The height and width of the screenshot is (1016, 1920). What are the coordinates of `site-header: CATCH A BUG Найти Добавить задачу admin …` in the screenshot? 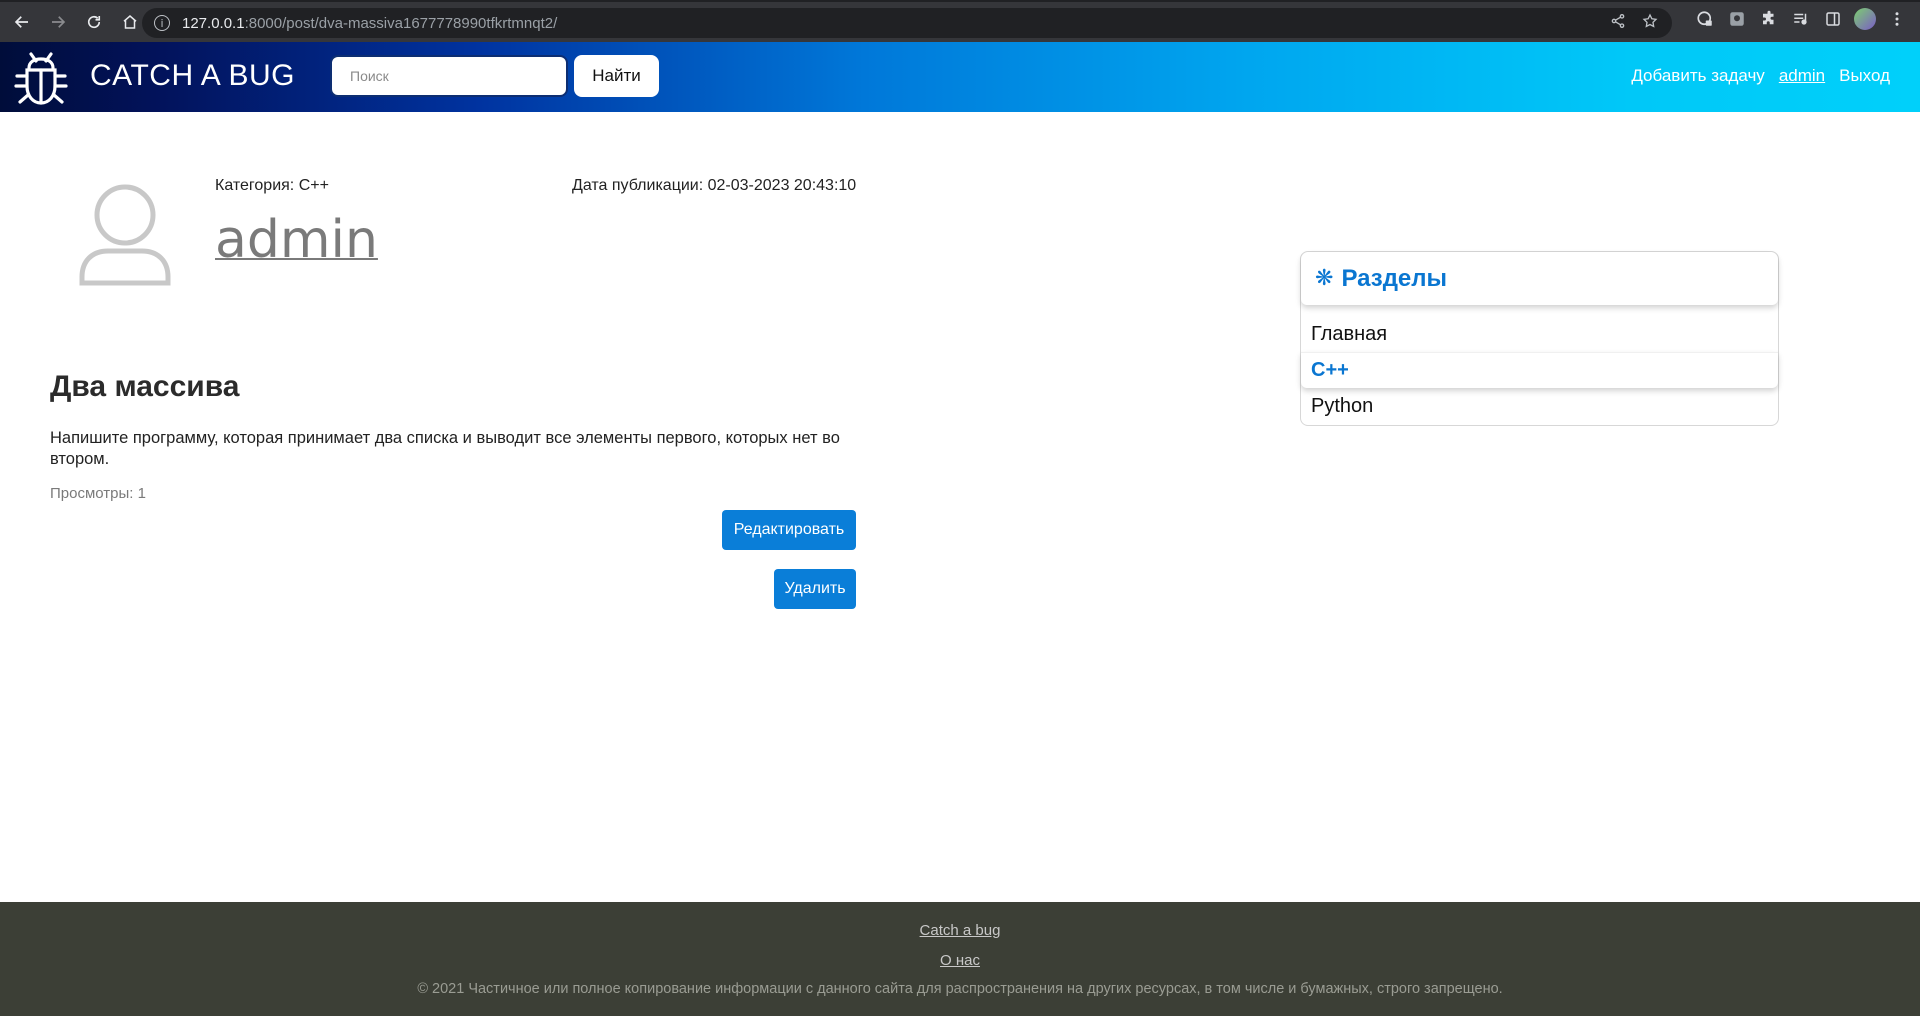 It's located at (960, 77).